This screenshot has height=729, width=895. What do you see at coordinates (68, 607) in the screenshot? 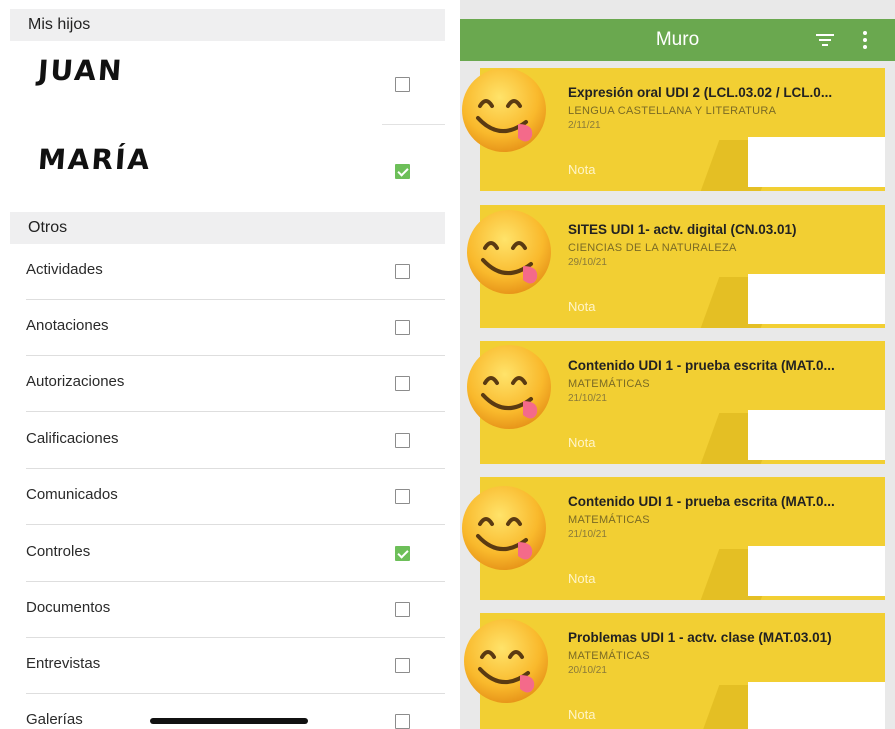
I see `filter-item-label: Documentos` at bounding box center [68, 607].